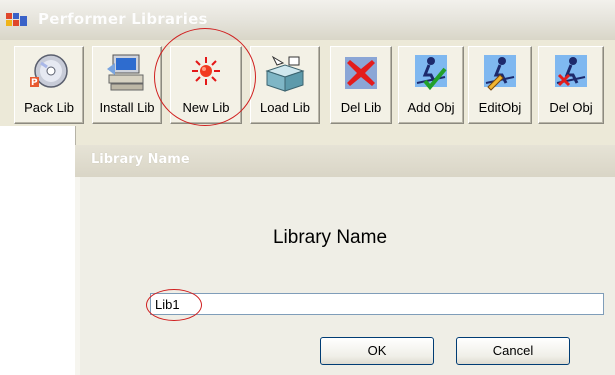 Image resolution: width=615 pixels, height=375 pixels. I want to click on del-obj-label: Del Obj, so click(571, 107).